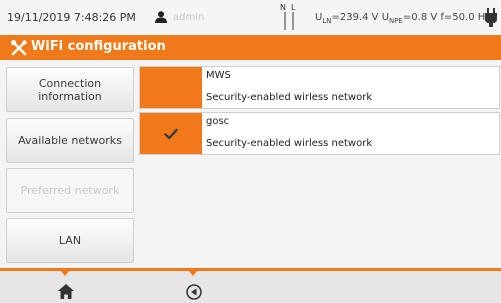  I want to click on user-name: admin, so click(189, 17).